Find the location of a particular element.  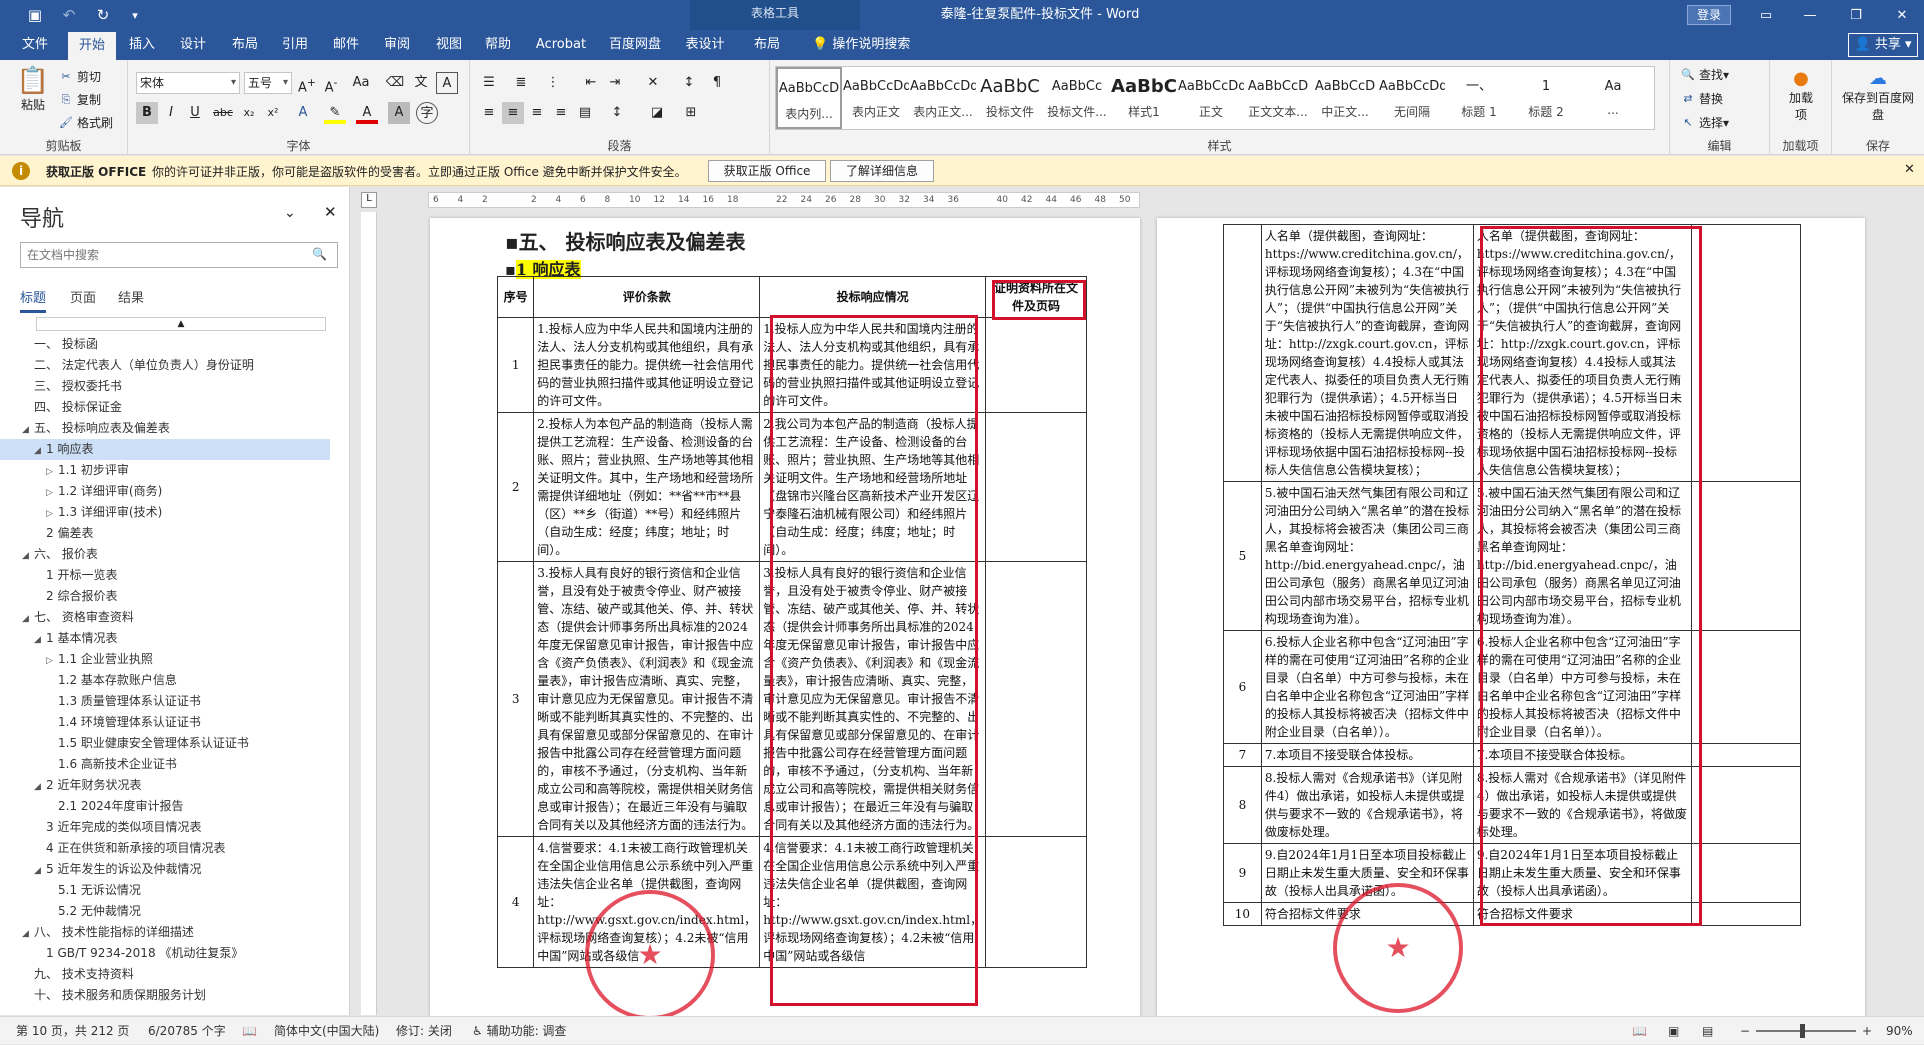

addins-button: ● 加载项 is located at coordinates (1801, 95).